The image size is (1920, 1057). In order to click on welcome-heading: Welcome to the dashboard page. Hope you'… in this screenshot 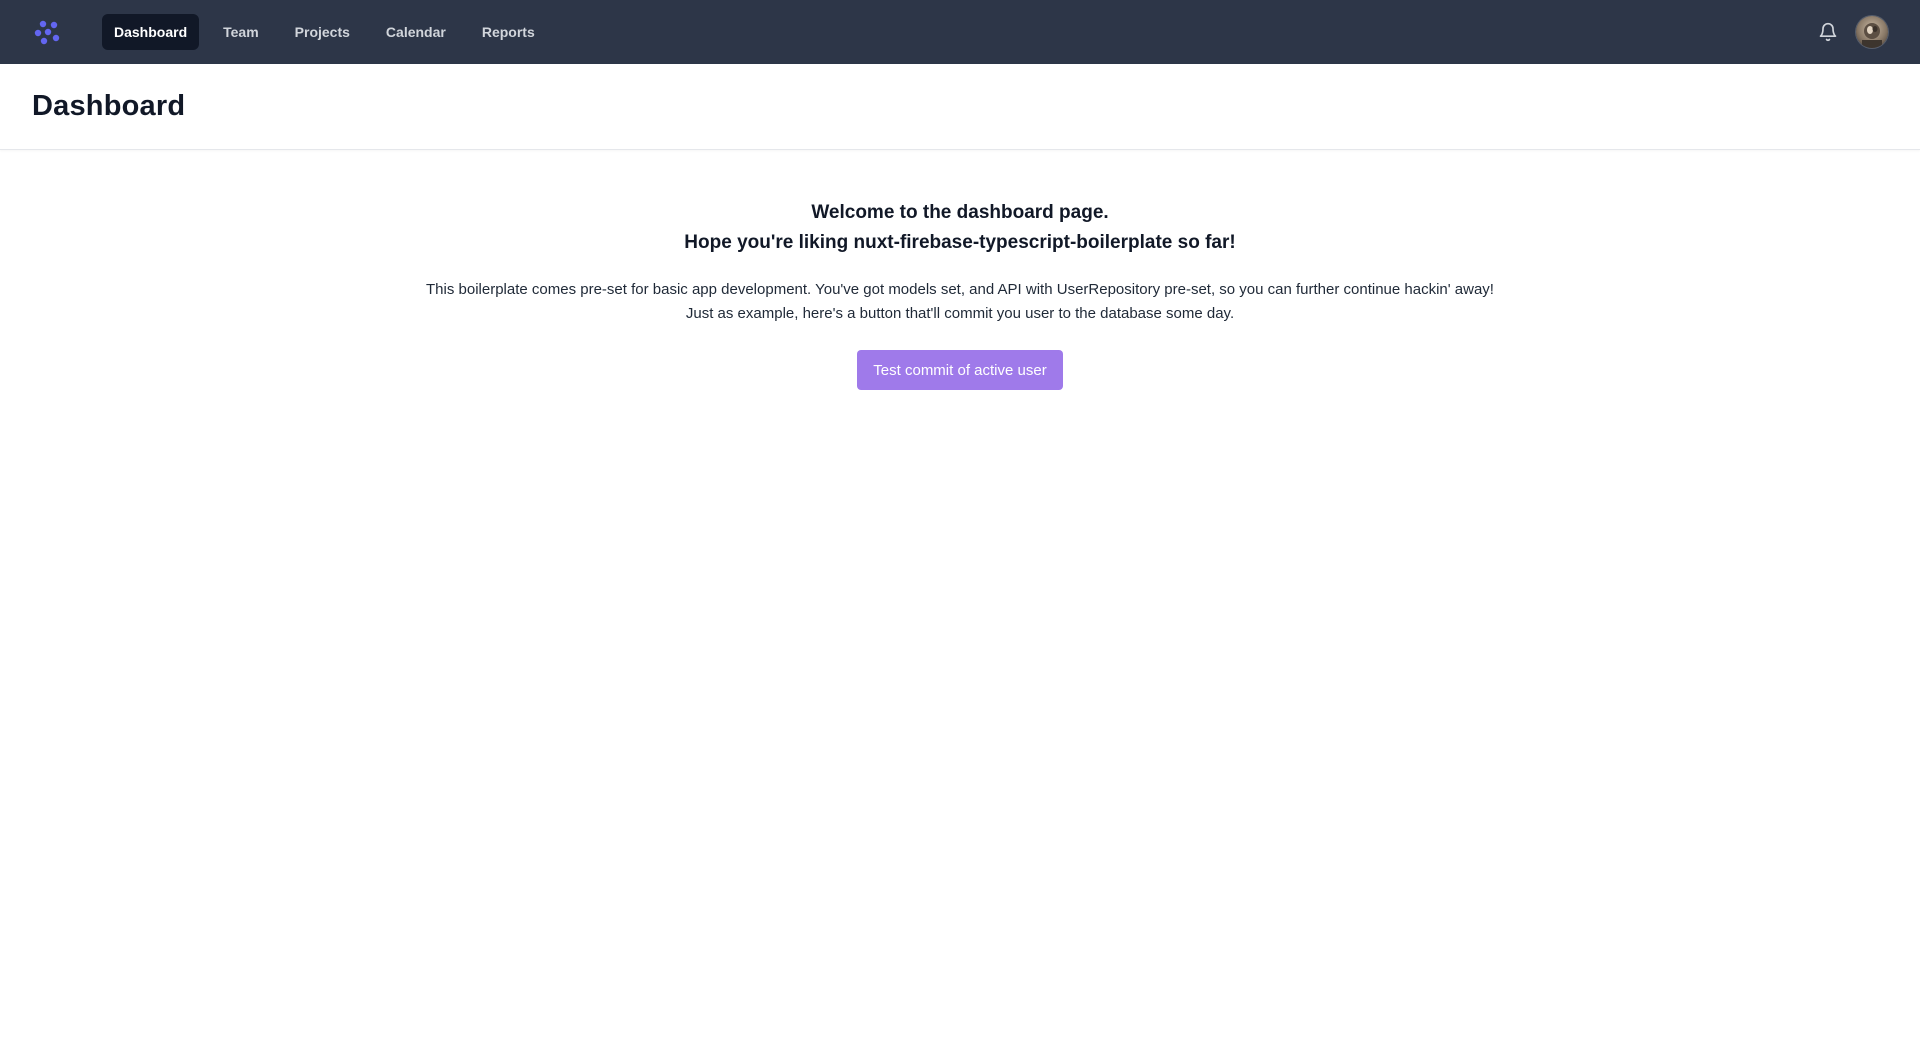, I will do `click(959, 228)`.